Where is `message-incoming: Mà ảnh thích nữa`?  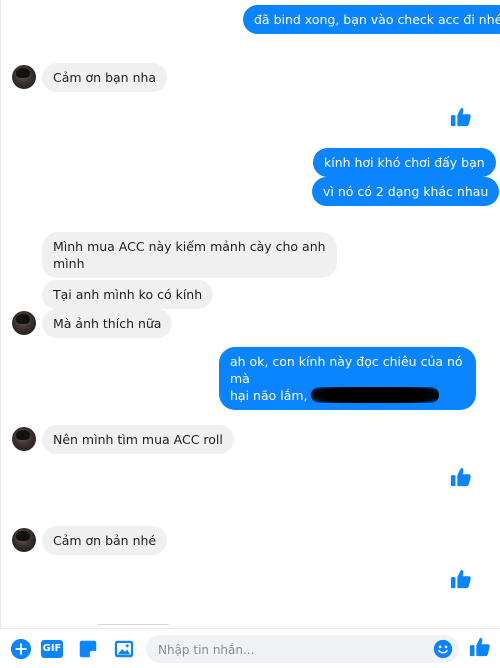
message-incoming: Mà ảnh thích nữa is located at coordinates (107, 323).